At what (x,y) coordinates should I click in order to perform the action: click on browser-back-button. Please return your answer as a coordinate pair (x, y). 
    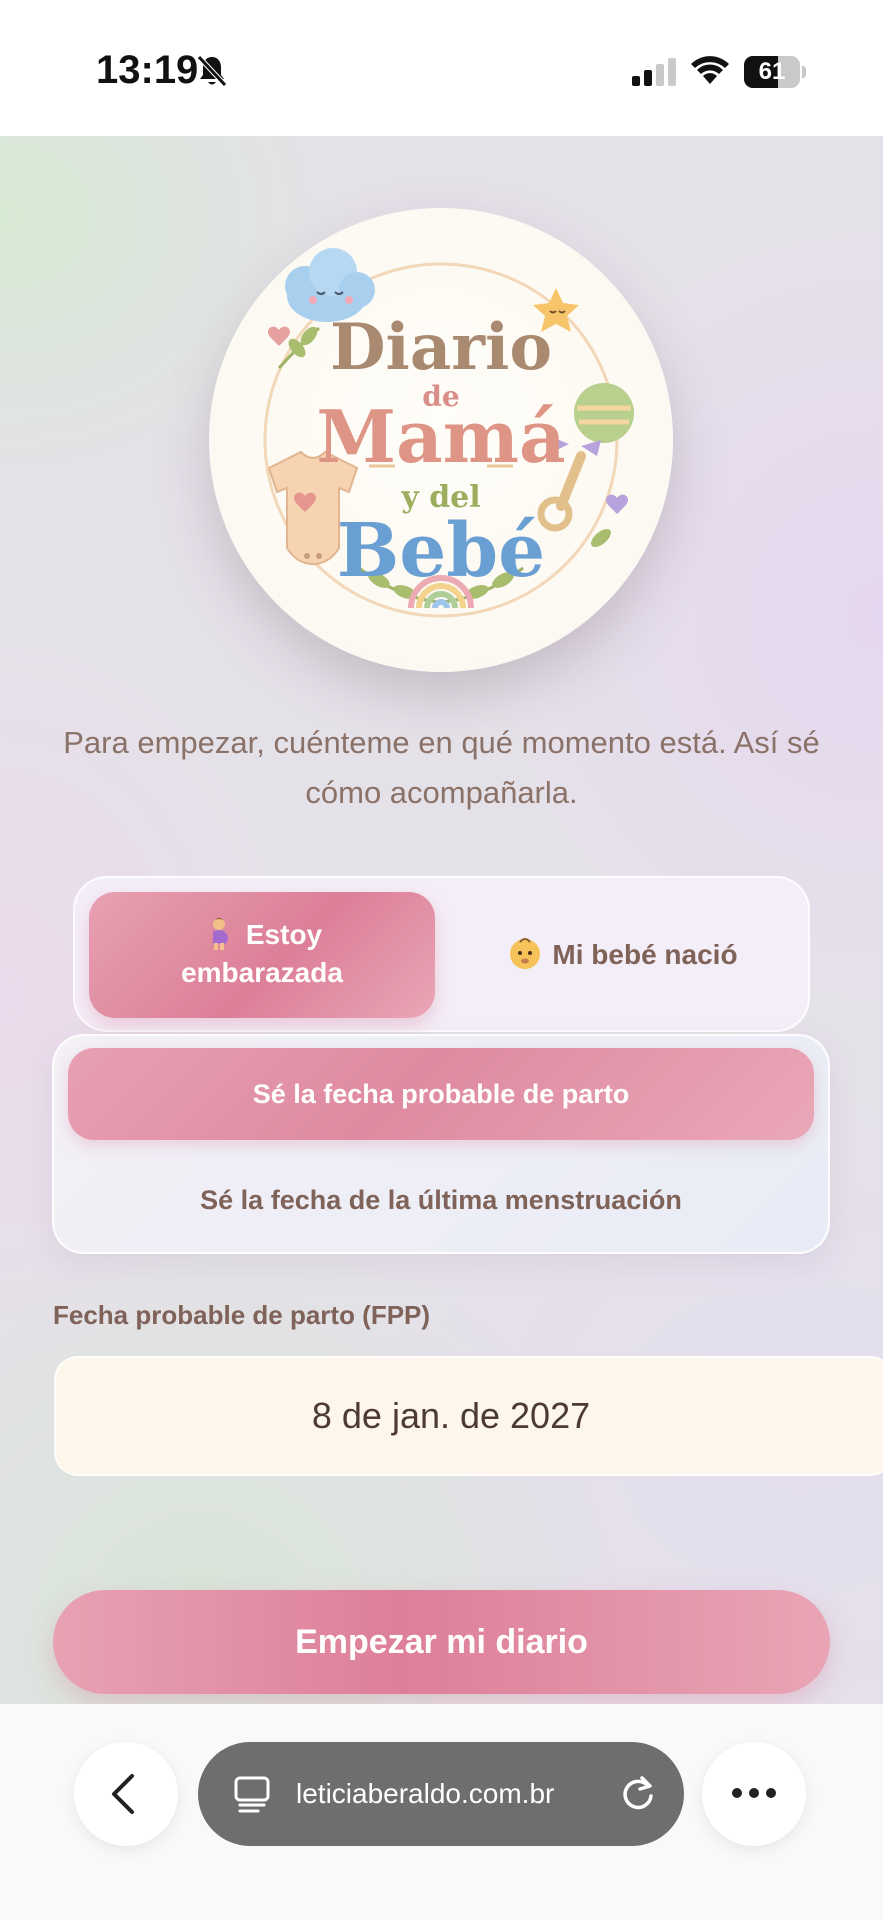
    Looking at the image, I should click on (126, 1794).